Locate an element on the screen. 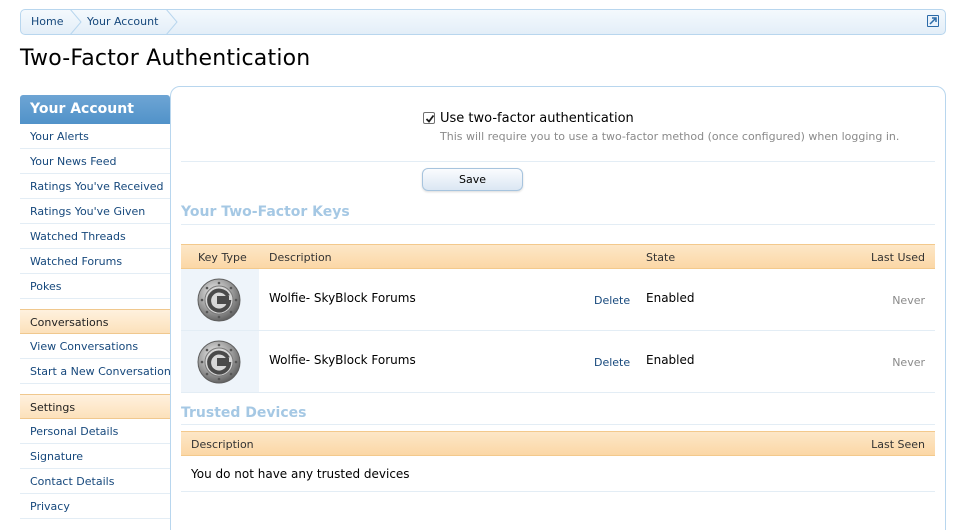 This screenshot has height=530, width=966. sidebar-heading: Your Account is located at coordinates (95, 109).